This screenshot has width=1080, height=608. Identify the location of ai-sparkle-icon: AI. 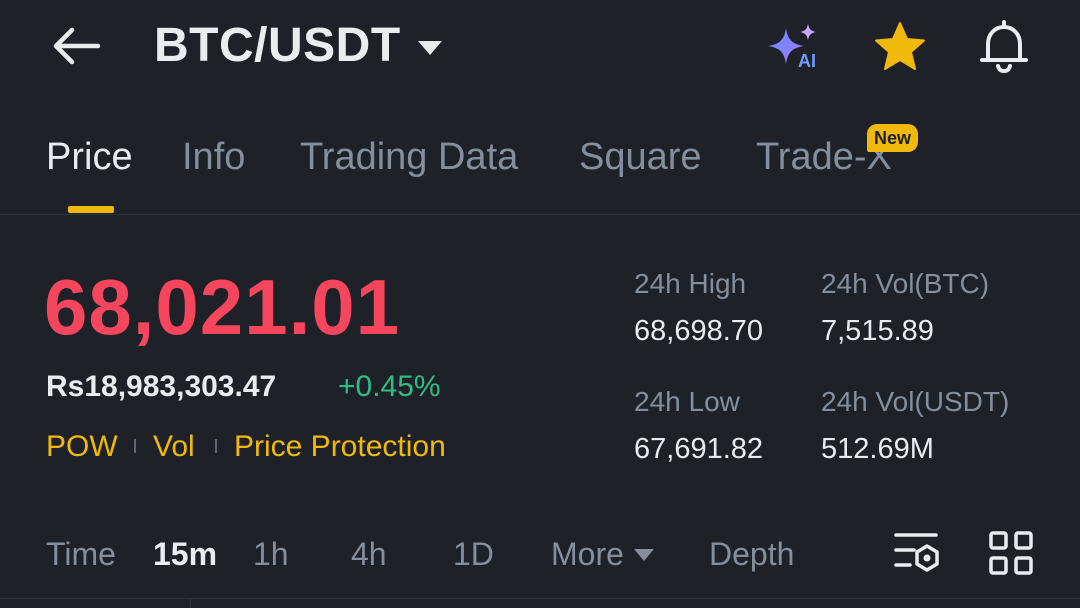
(792, 47).